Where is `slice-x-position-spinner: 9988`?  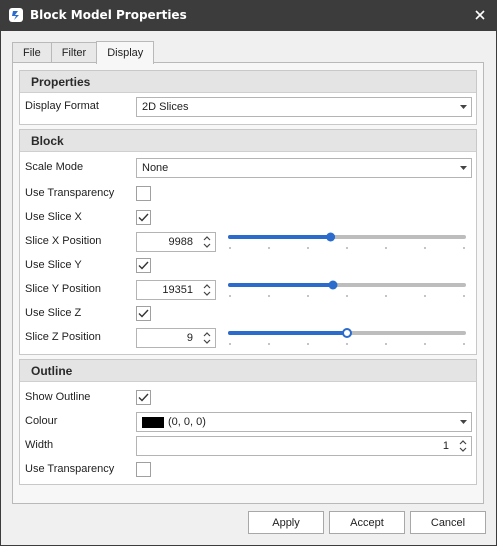
slice-x-position-spinner: 9988 is located at coordinates (176, 242).